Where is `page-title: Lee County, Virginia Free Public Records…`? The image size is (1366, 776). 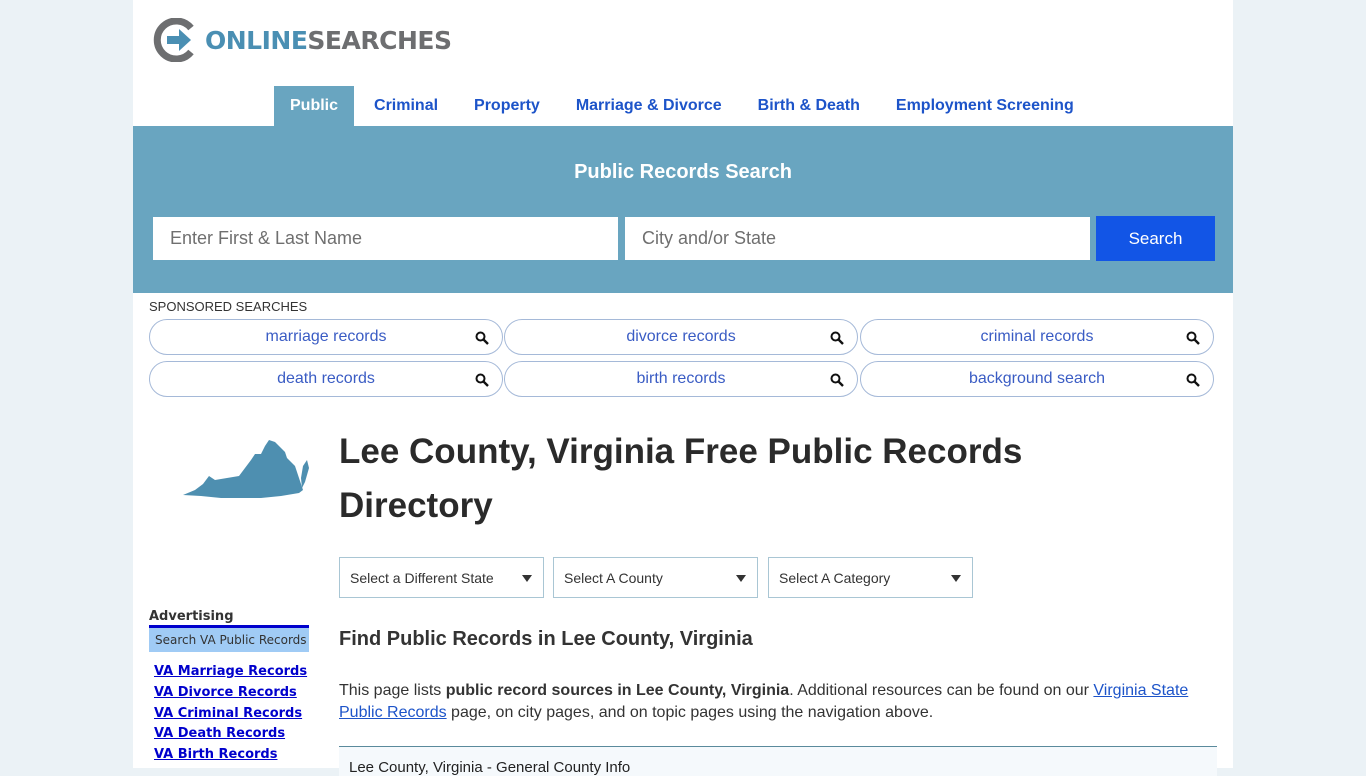
page-title: Lee County, Virginia Free Public Records… is located at coordinates (681, 478).